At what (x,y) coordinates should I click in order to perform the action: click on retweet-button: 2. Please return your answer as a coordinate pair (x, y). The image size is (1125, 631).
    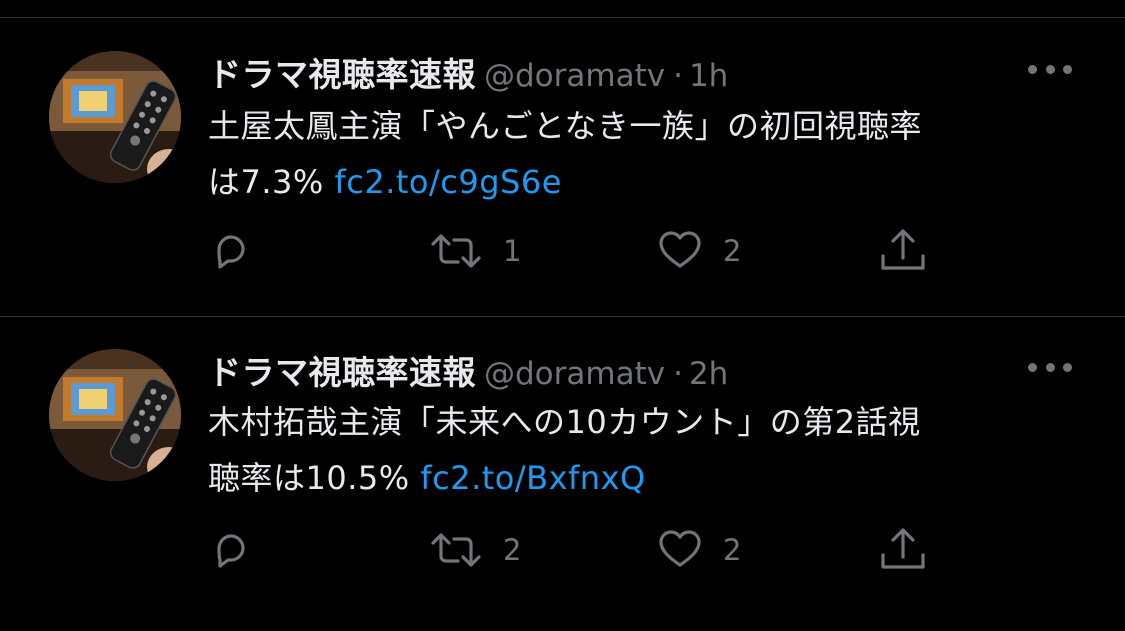
    Looking at the image, I should click on (474, 550).